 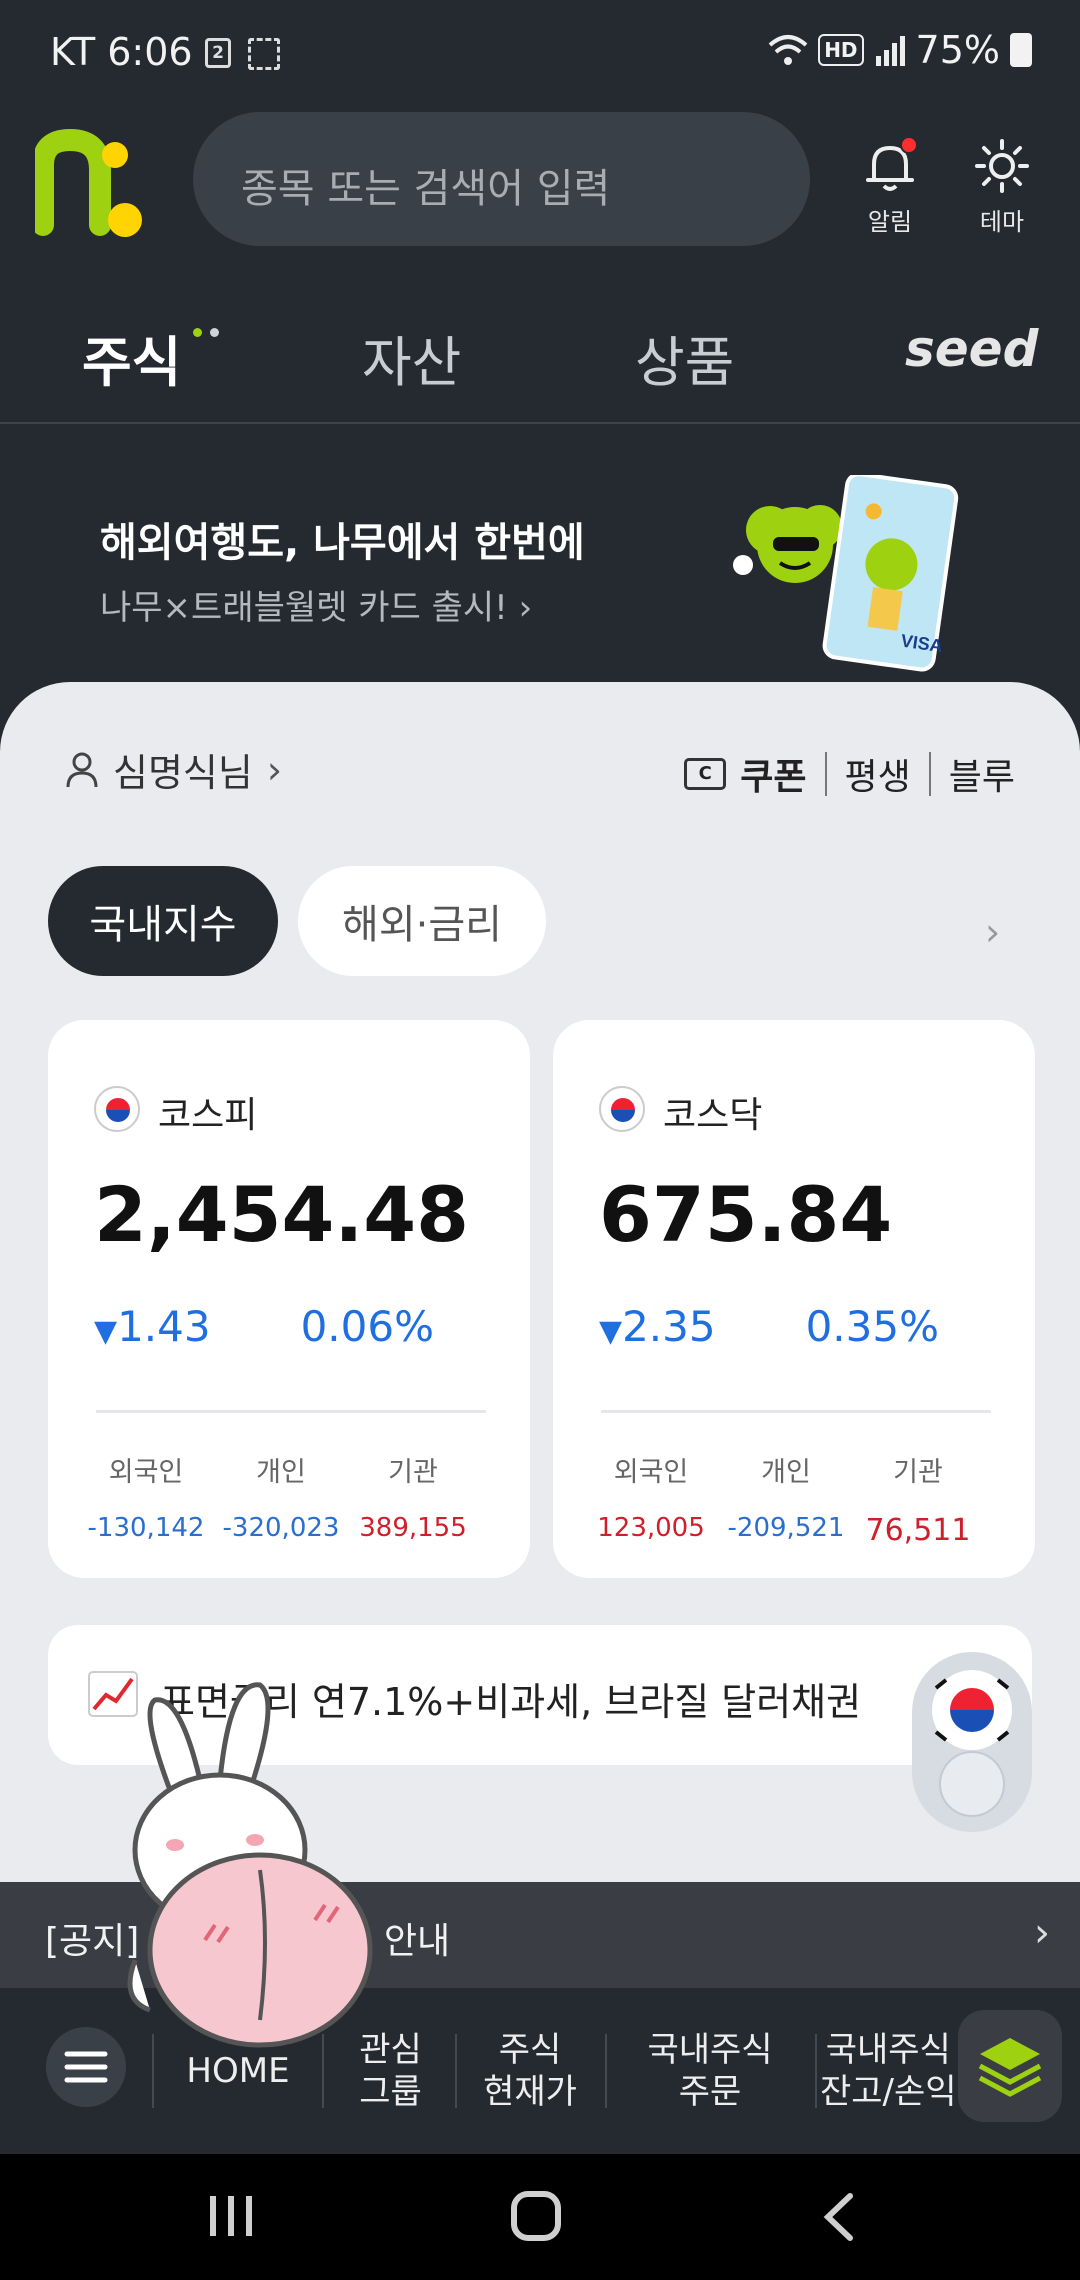 I want to click on search-input: 종목 또는 검색어 입력, so click(x=501, y=179).